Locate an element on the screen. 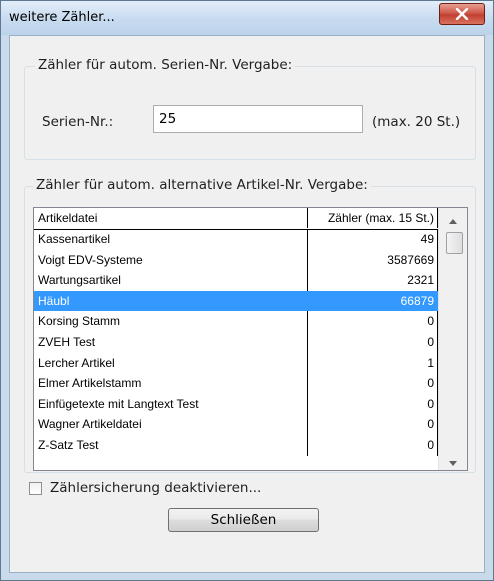  list-row: Wartungsartikel 2321 is located at coordinates (236, 280).